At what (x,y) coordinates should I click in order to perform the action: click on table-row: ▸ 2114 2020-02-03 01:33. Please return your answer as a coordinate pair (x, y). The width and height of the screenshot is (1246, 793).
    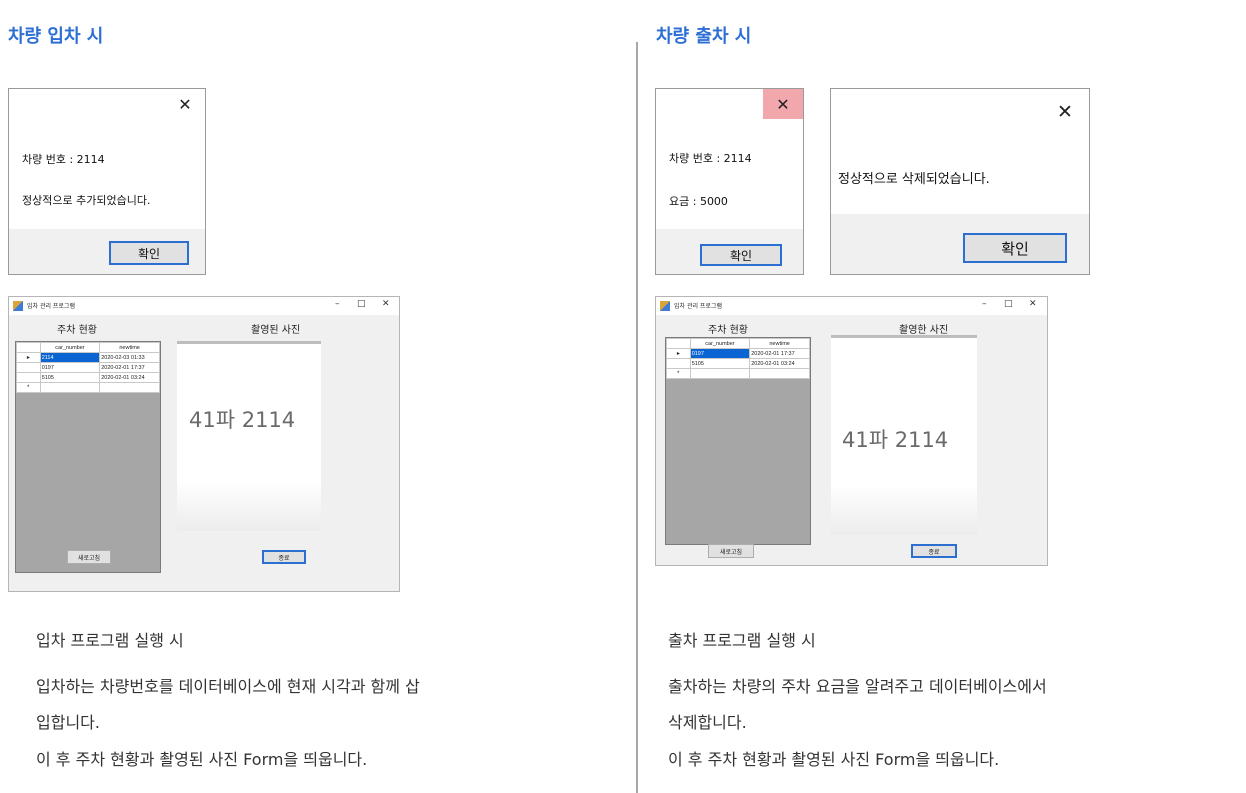
    Looking at the image, I should click on (88, 357).